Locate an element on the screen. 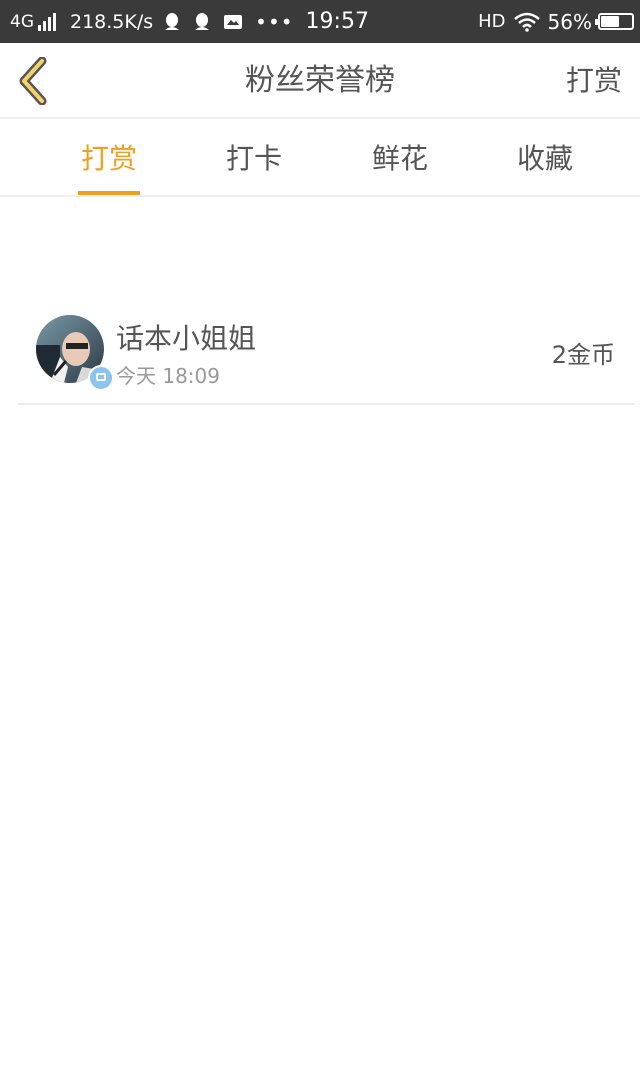  page-title: 粉丝荣誉榜 is located at coordinates (320, 80).